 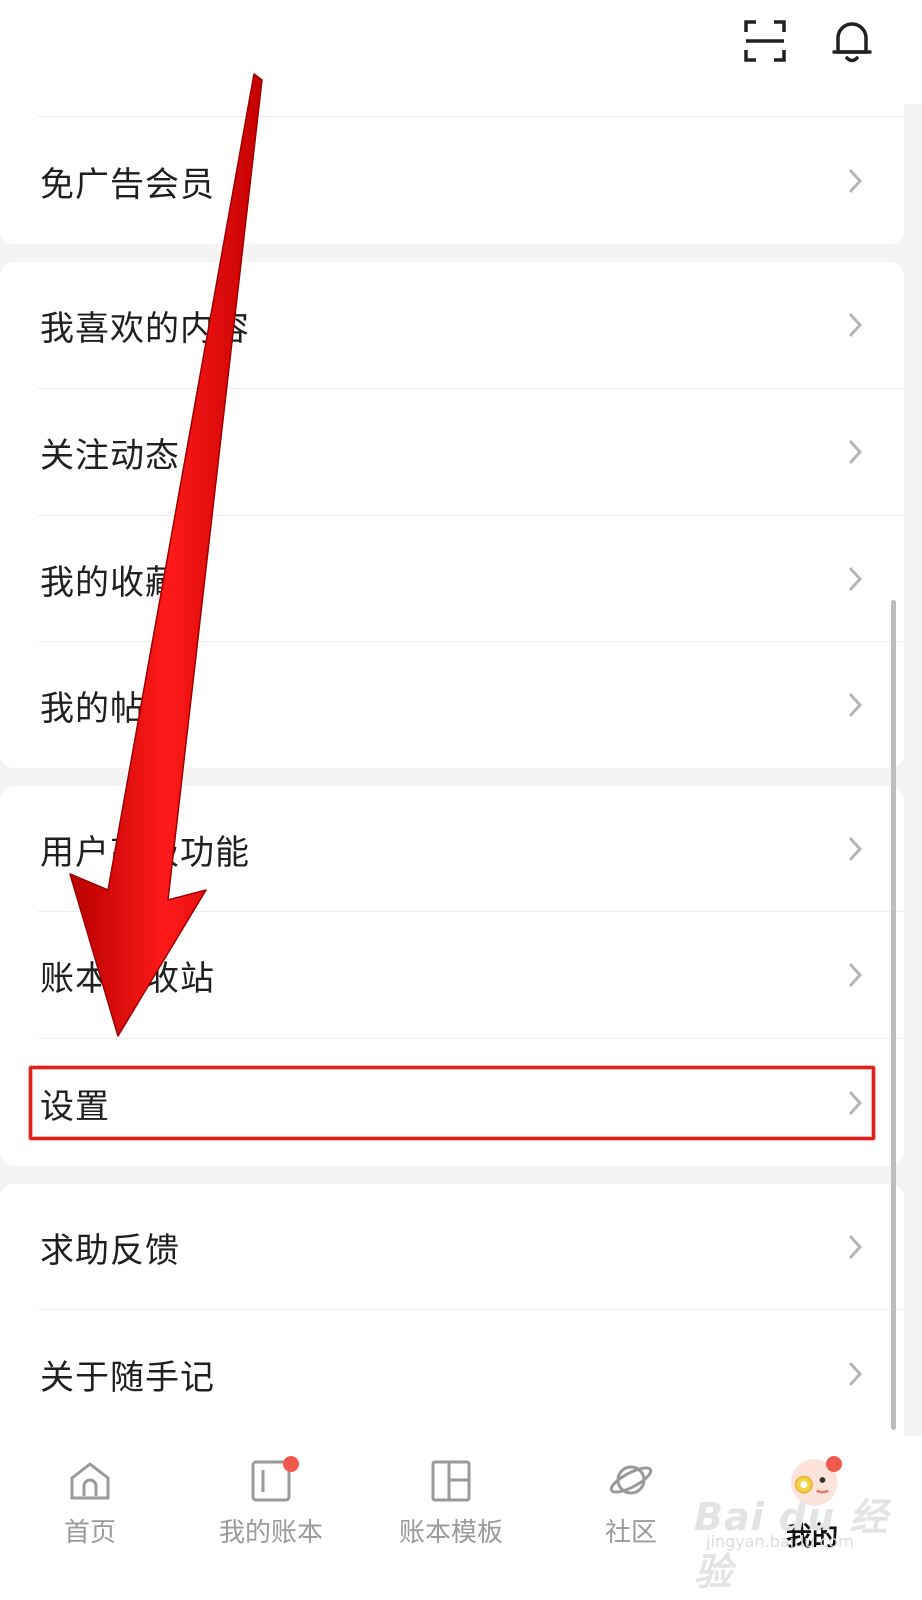 I want to click on menu-item-label: 账本回收站, so click(x=127, y=978).